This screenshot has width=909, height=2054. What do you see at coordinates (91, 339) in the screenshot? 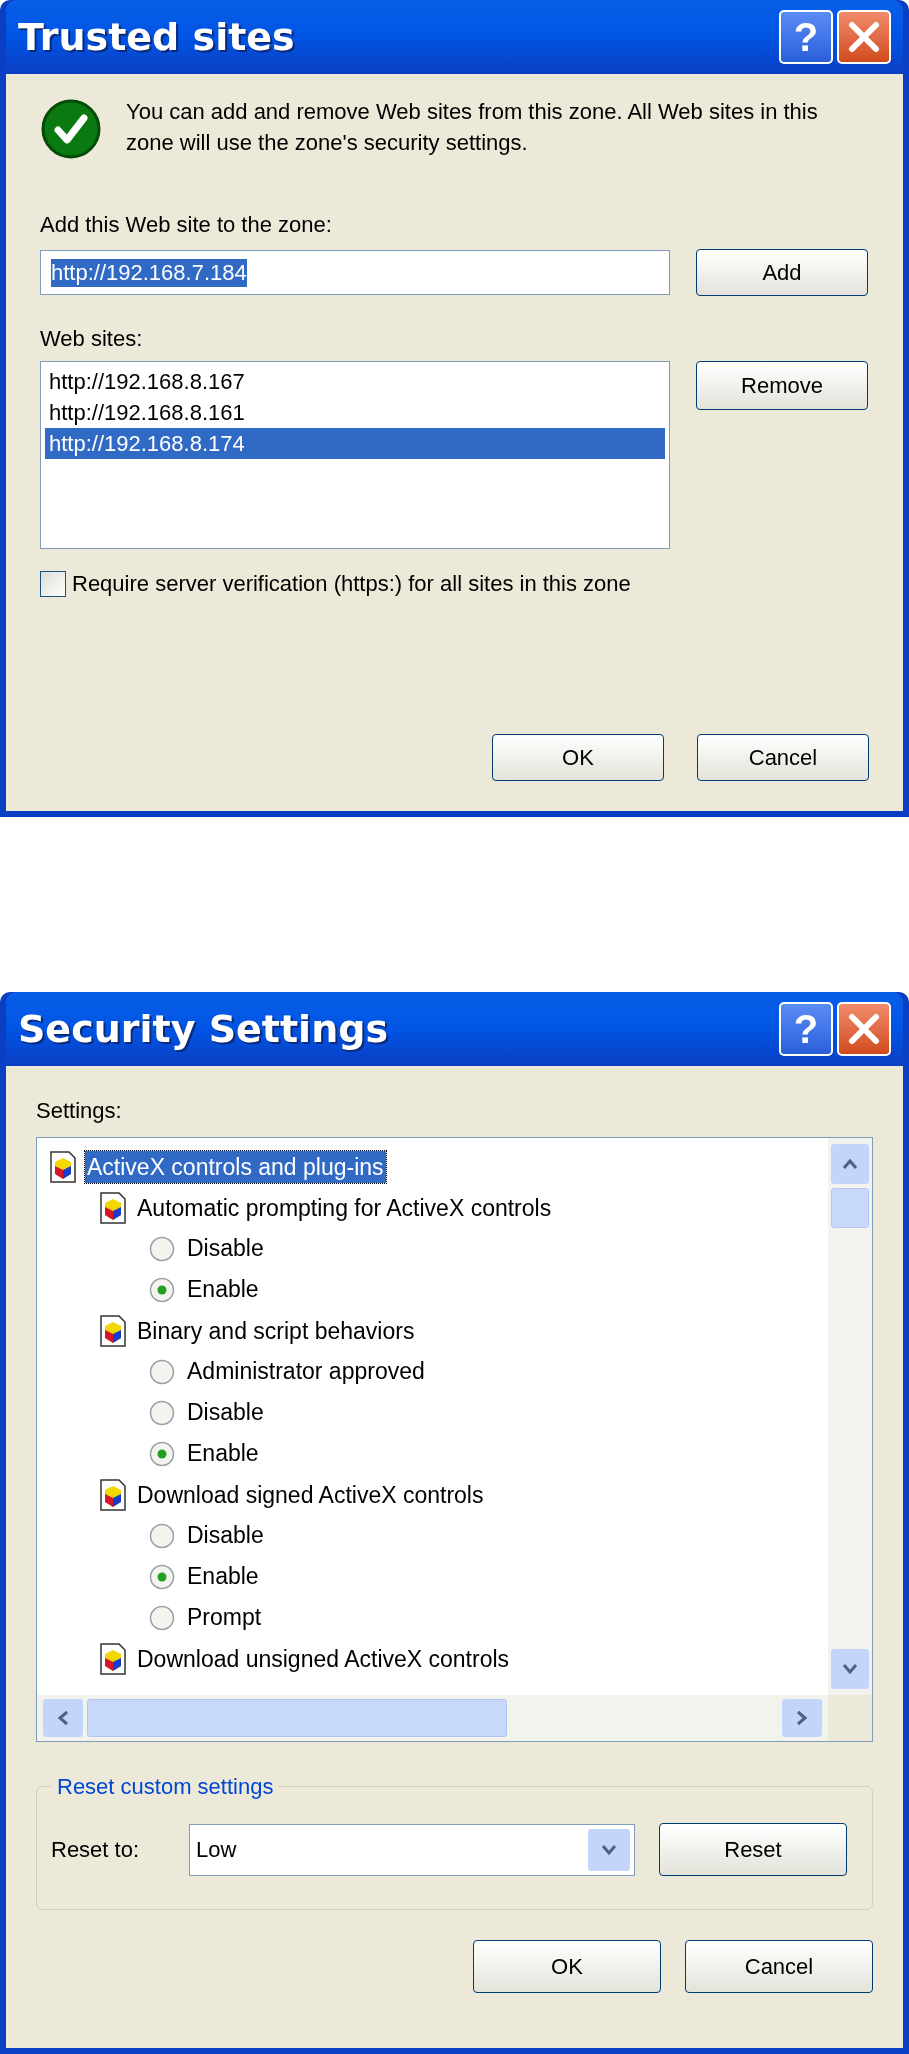
I see `web-sites-label: Web sites:` at bounding box center [91, 339].